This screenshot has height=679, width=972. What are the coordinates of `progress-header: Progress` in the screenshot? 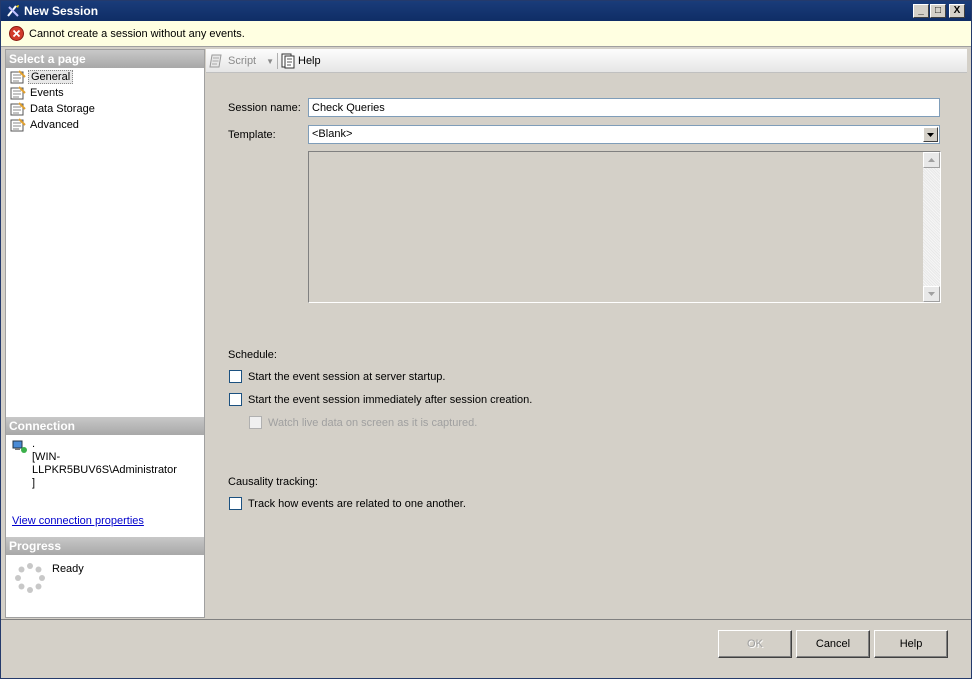 It's located at (105, 546).